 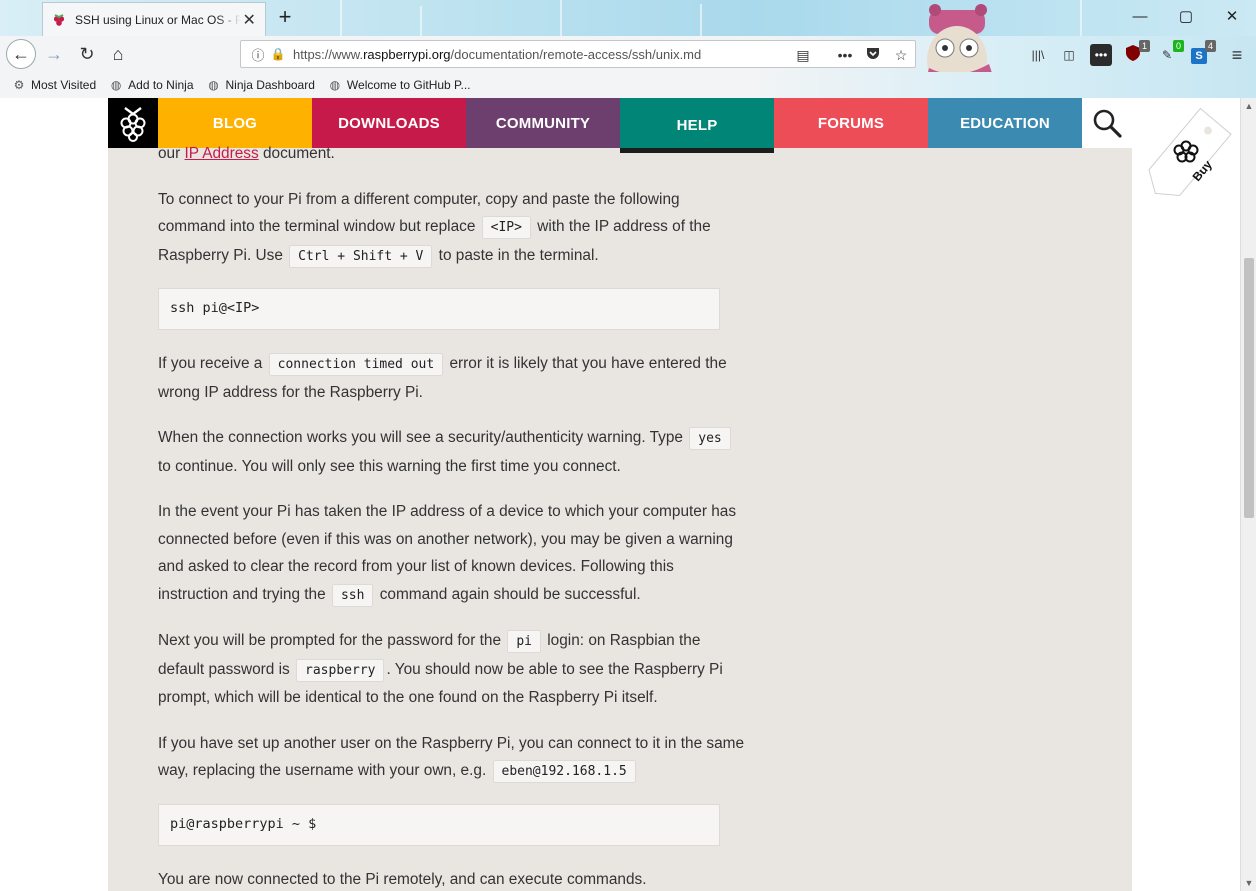 I want to click on ublock-icon: 1, so click(x=1136, y=53).